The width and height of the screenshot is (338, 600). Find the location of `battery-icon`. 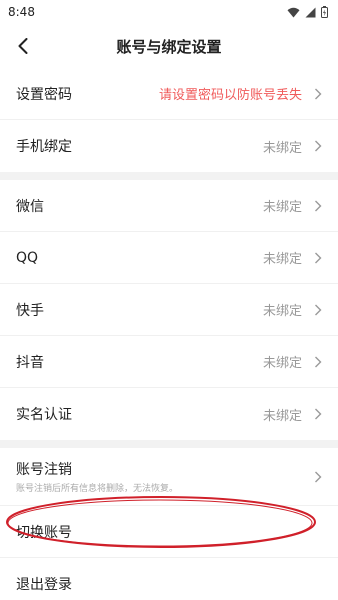

battery-icon is located at coordinates (324, 12).